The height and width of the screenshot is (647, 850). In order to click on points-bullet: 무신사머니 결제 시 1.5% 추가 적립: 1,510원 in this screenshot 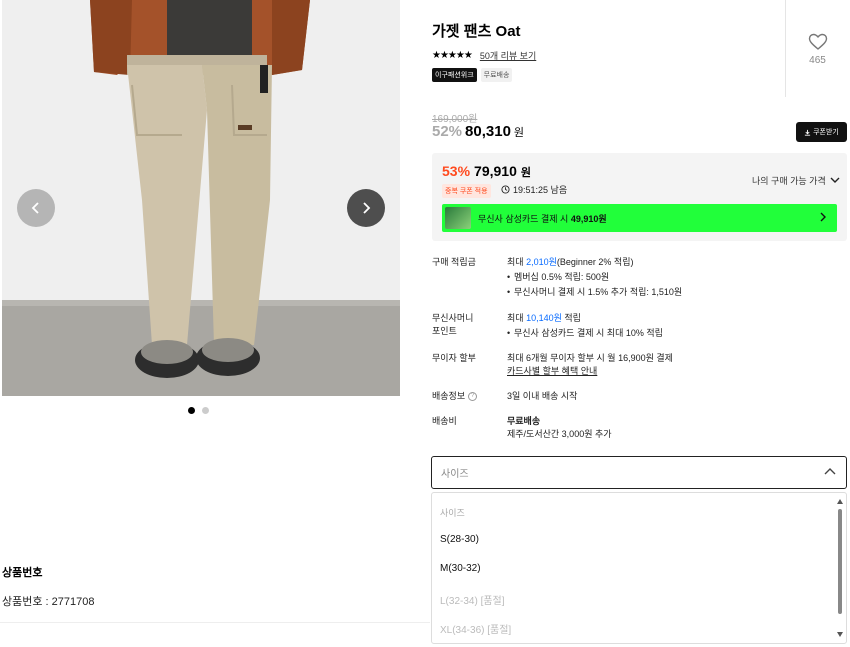, I will do `click(594, 292)`.